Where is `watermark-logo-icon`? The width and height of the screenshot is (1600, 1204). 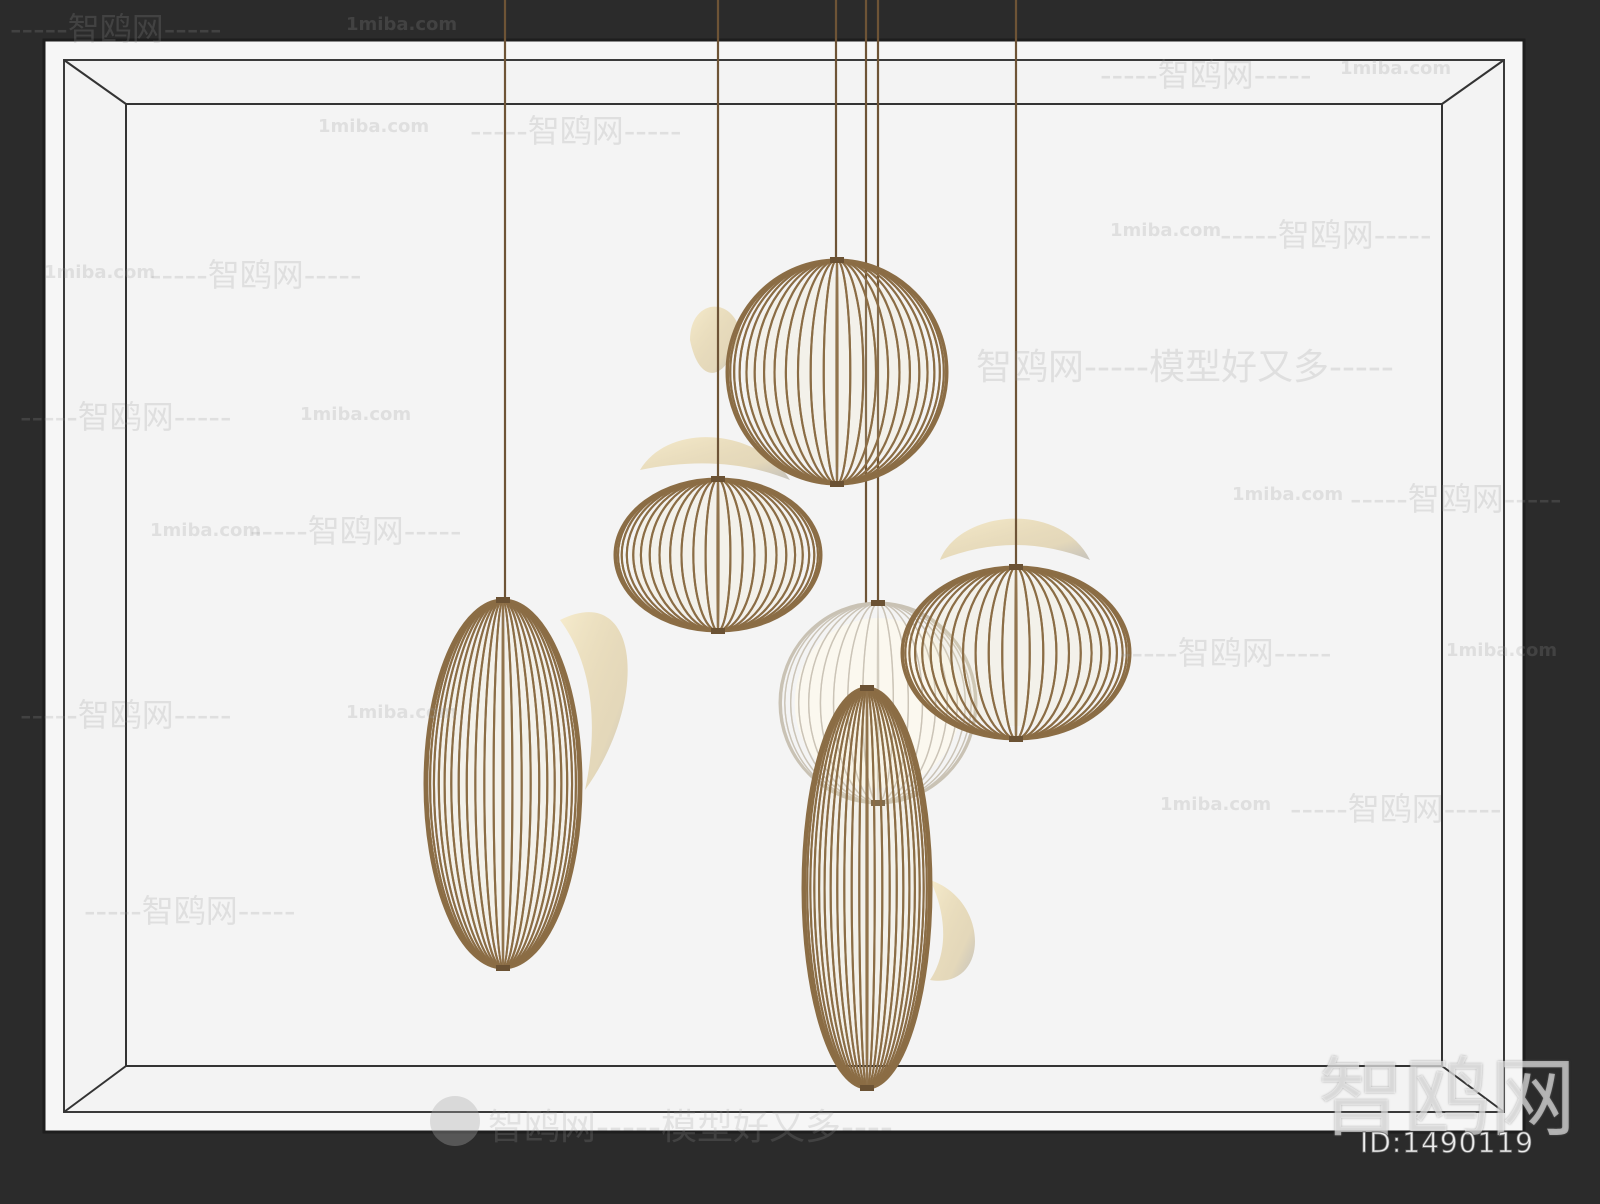
watermark-logo-icon is located at coordinates (455, 1121).